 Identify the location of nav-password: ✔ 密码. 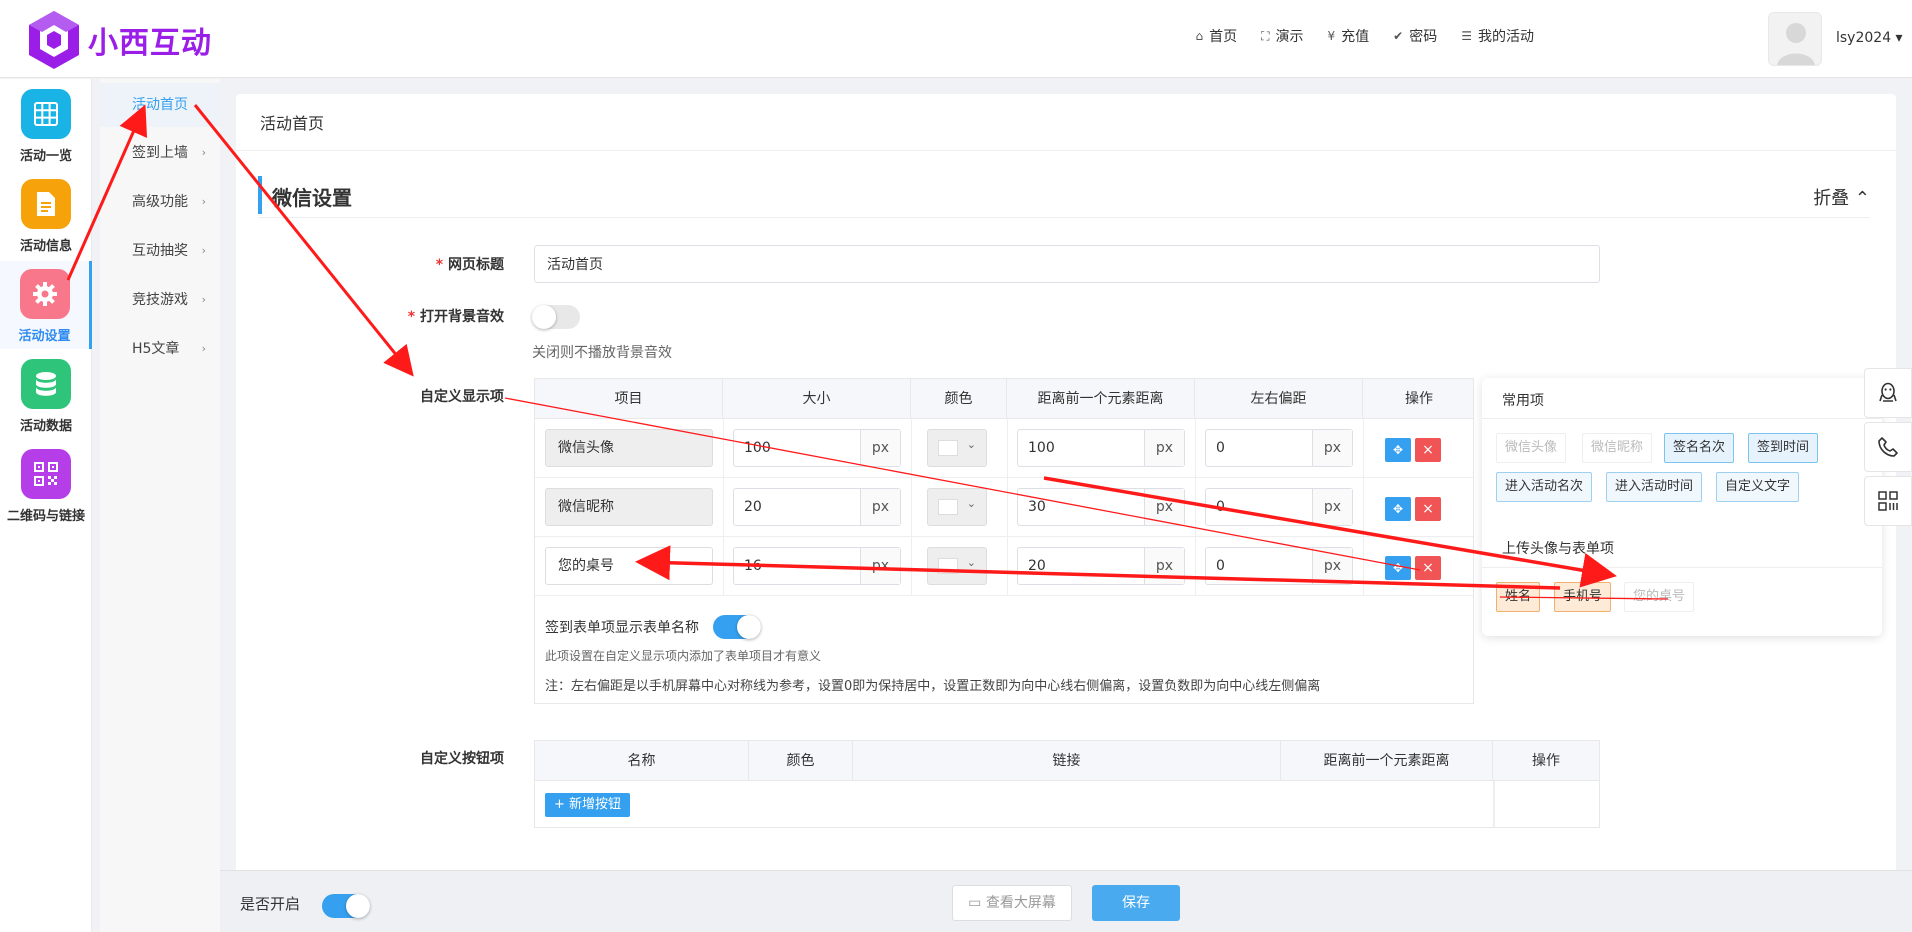
(1415, 36).